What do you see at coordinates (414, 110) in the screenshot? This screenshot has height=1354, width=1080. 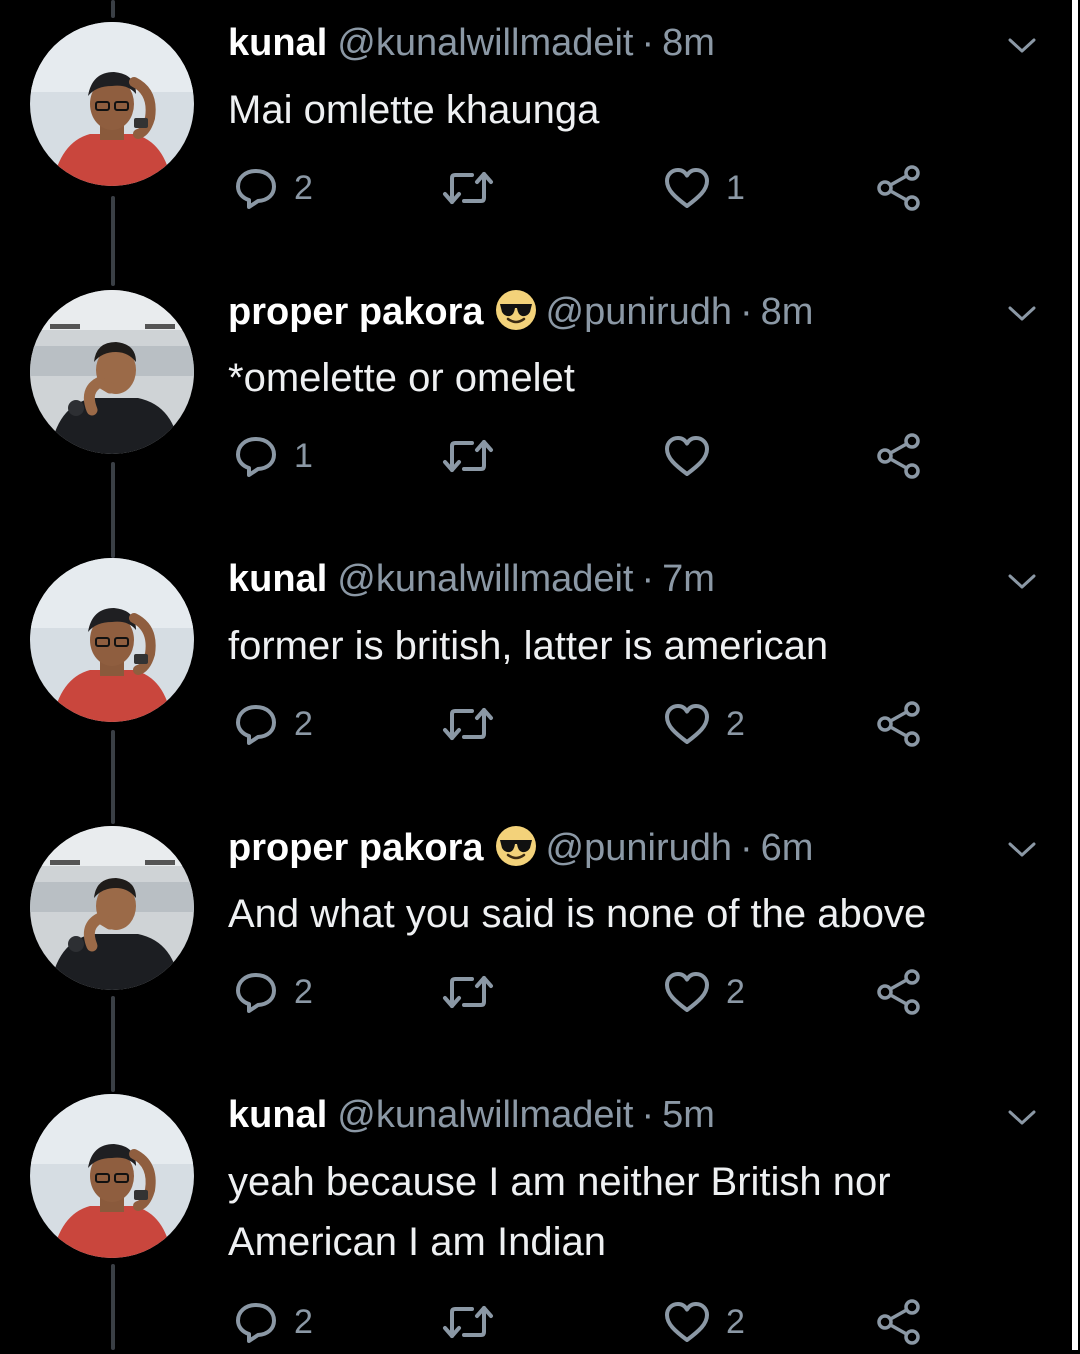 I see `tweet-text: Mai omlette khaunga` at bounding box center [414, 110].